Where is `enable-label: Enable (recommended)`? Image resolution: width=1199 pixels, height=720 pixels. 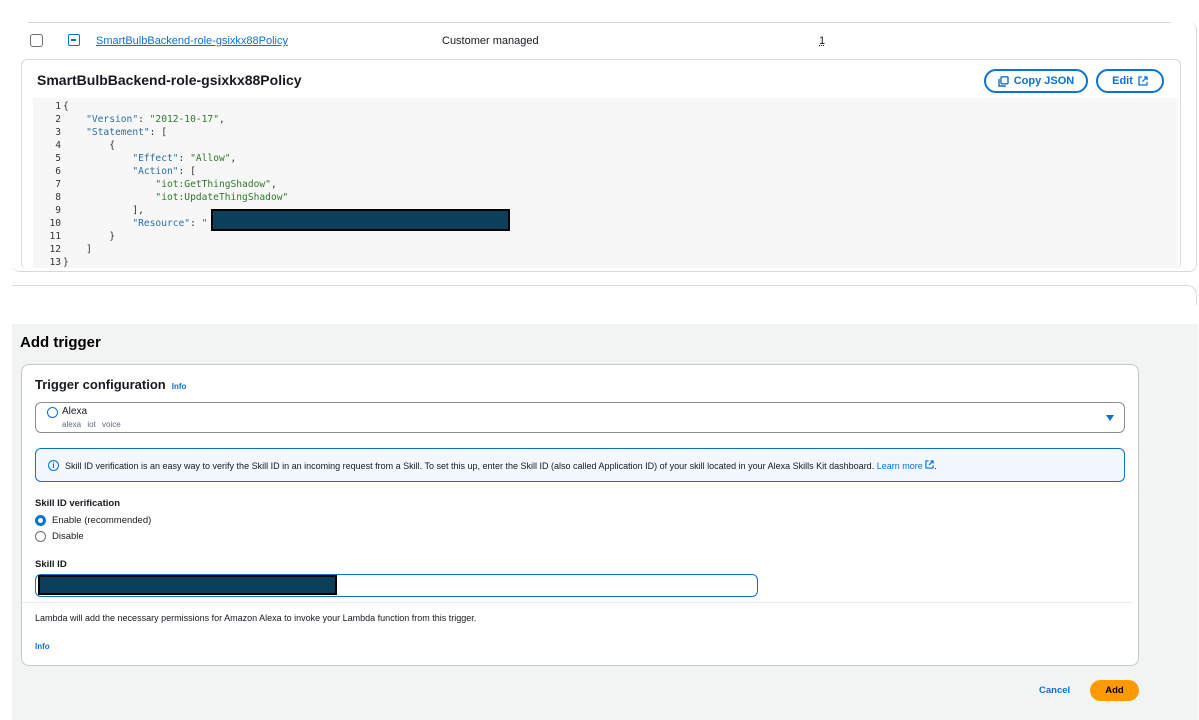
enable-label: Enable (recommended) is located at coordinates (102, 520).